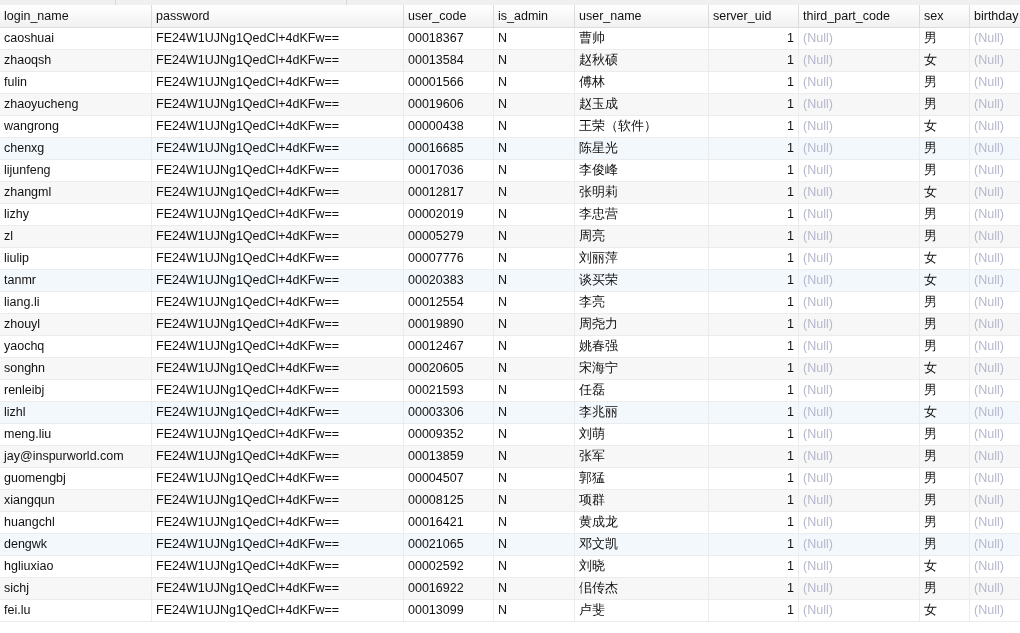  I want to click on table-cell: 00013584, so click(449, 60).